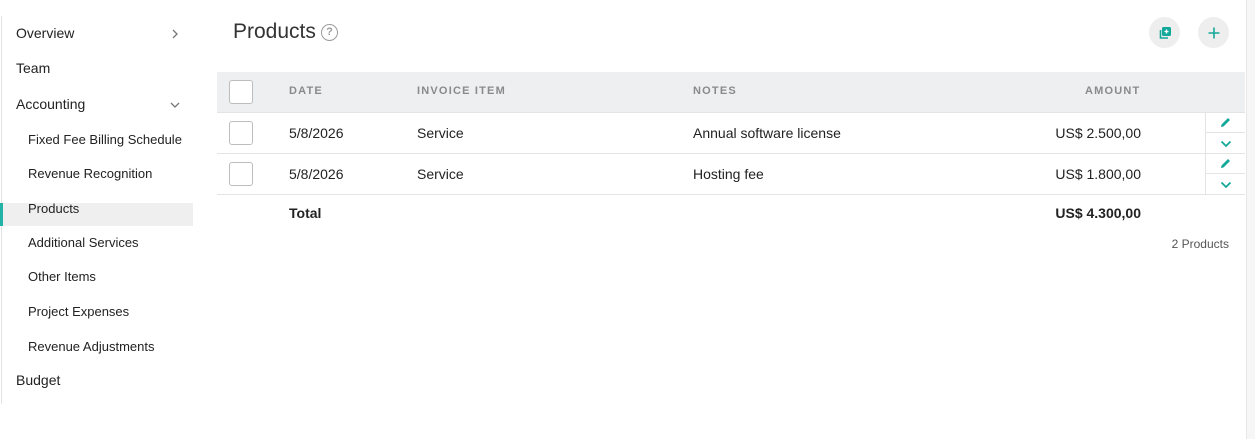 This screenshot has width=1255, height=439. Describe the element at coordinates (241, 92) in the screenshot. I see `select-all-checkbox` at that location.